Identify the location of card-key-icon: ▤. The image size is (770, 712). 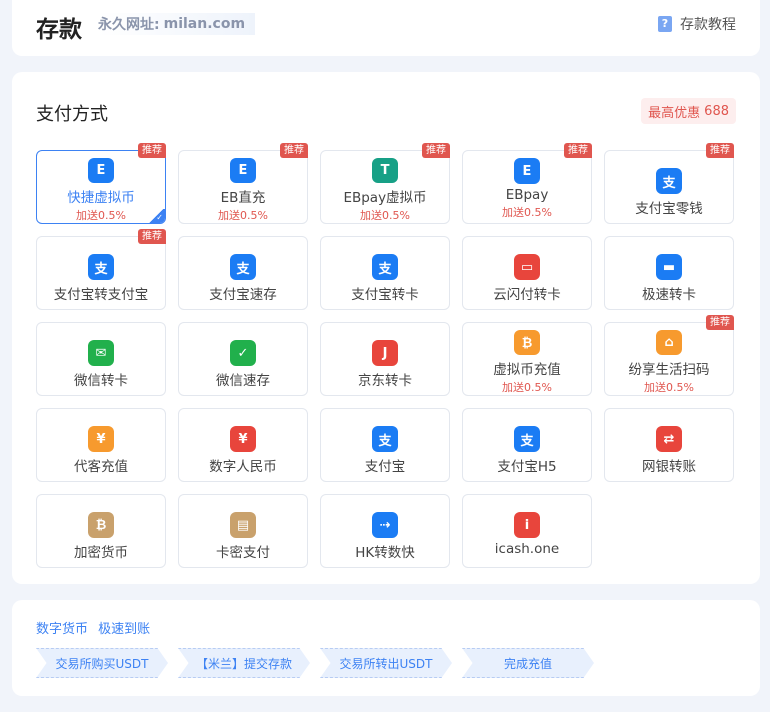
(243, 525).